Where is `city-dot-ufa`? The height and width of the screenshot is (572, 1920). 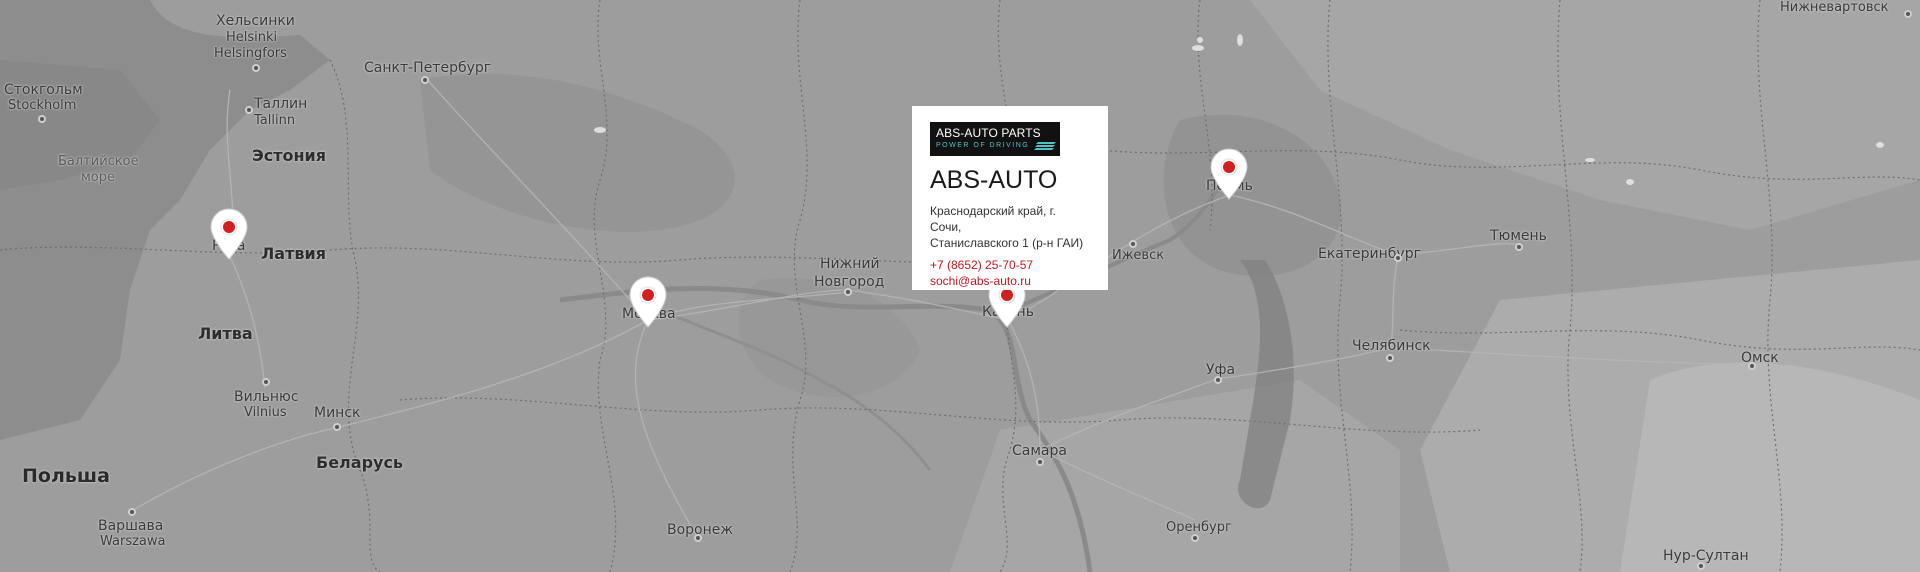
city-dot-ufa is located at coordinates (1218, 380).